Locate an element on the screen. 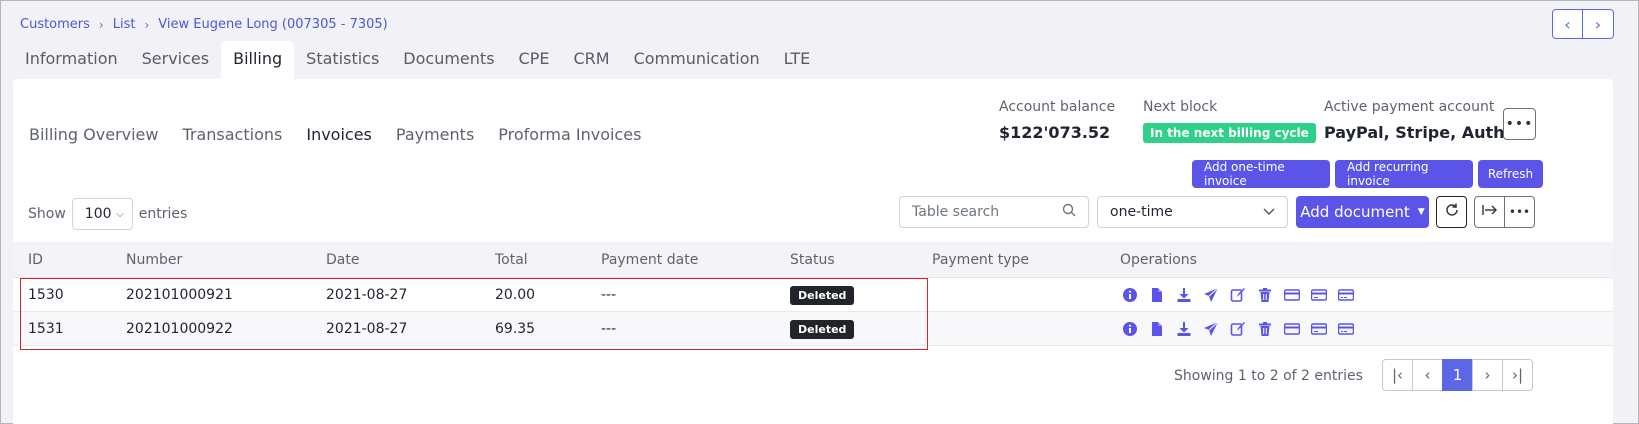 The image size is (1639, 424). tab-crm: CRM is located at coordinates (591, 60).